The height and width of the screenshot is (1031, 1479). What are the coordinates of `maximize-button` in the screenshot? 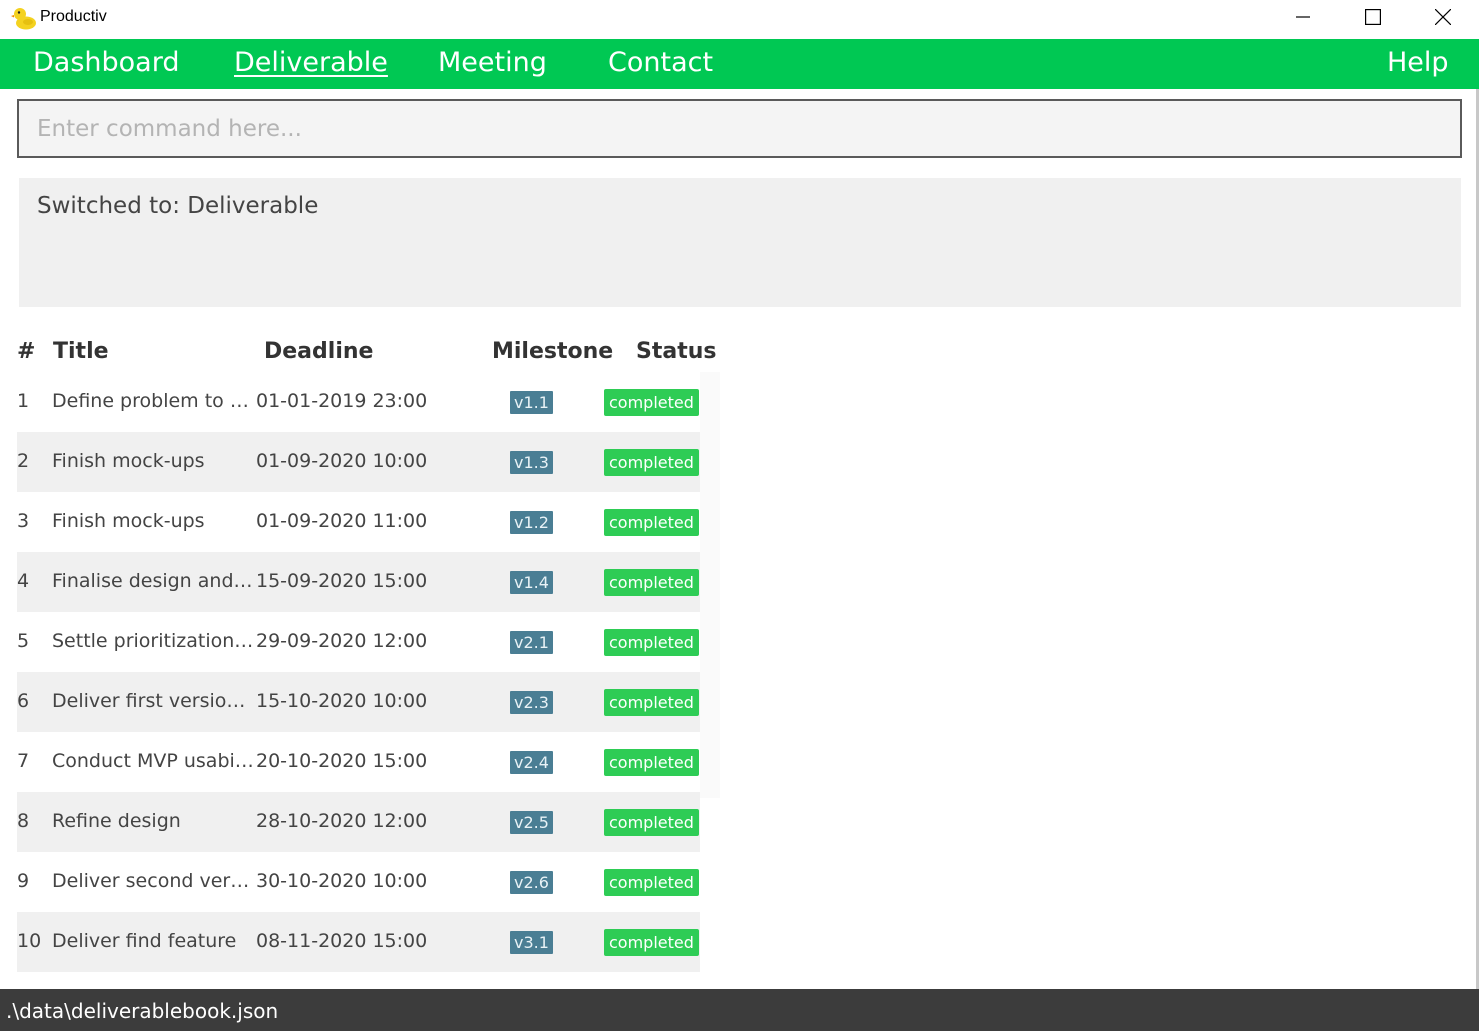 It's located at (1373, 17).